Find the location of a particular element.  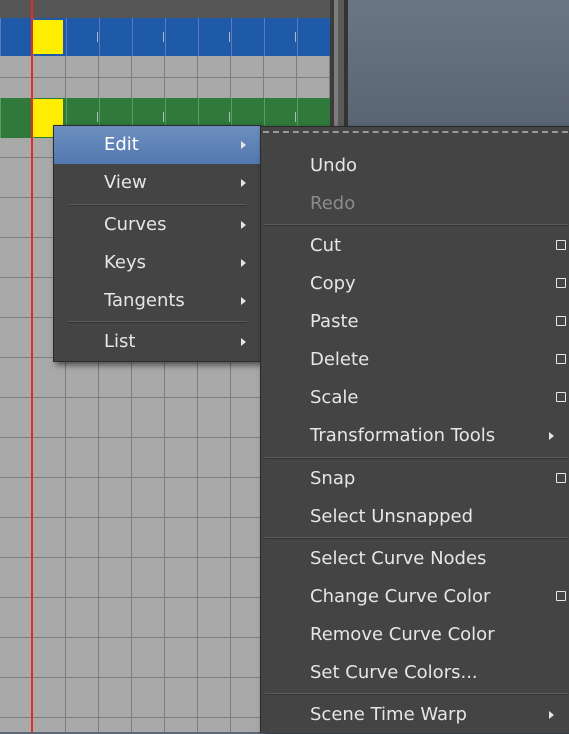

menu-item-redo: Redo is located at coordinates (415, 204).